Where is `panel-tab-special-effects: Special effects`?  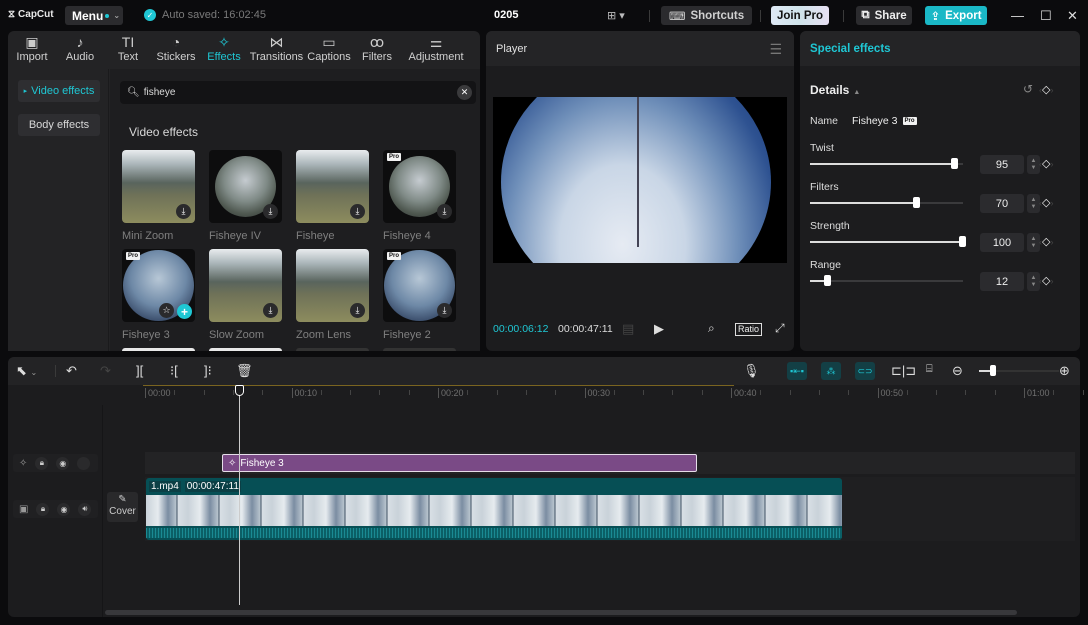 panel-tab-special-effects: Special effects is located at coordinates (940, 48).